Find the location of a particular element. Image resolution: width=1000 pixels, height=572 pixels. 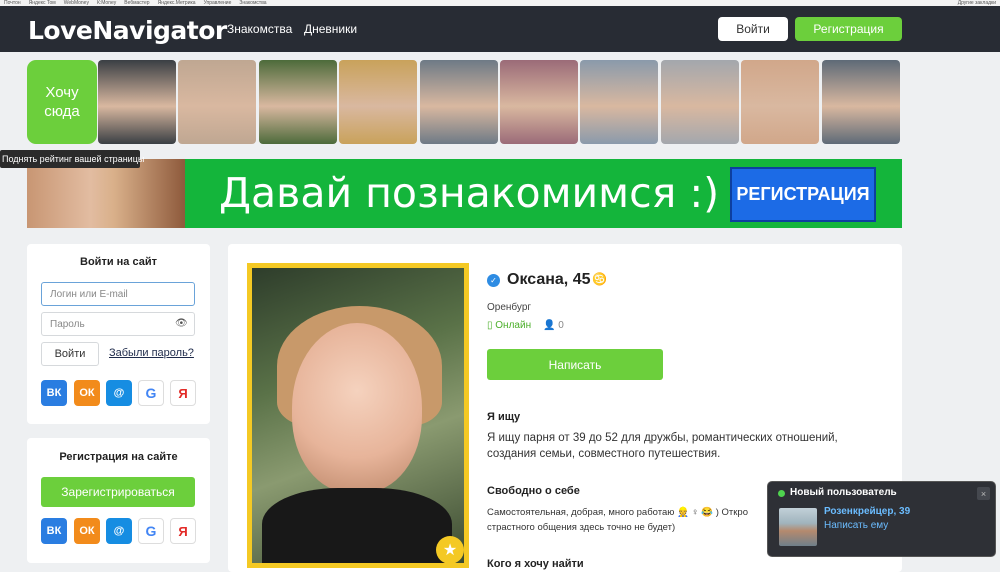

views-count: 👤 0 is located at coordinates (553, 325).